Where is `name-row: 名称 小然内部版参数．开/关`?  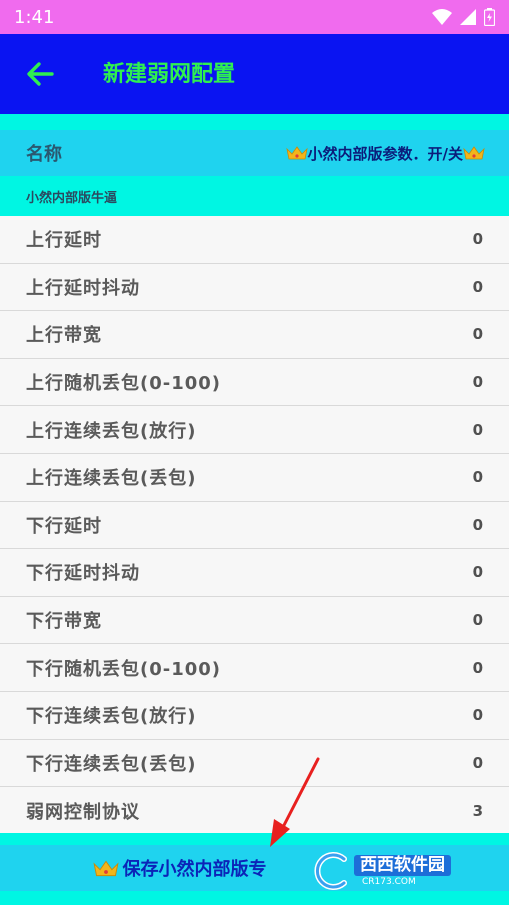
name-row: 名称 小然内部版参数．开/关 is located at coordinates (254, 153).